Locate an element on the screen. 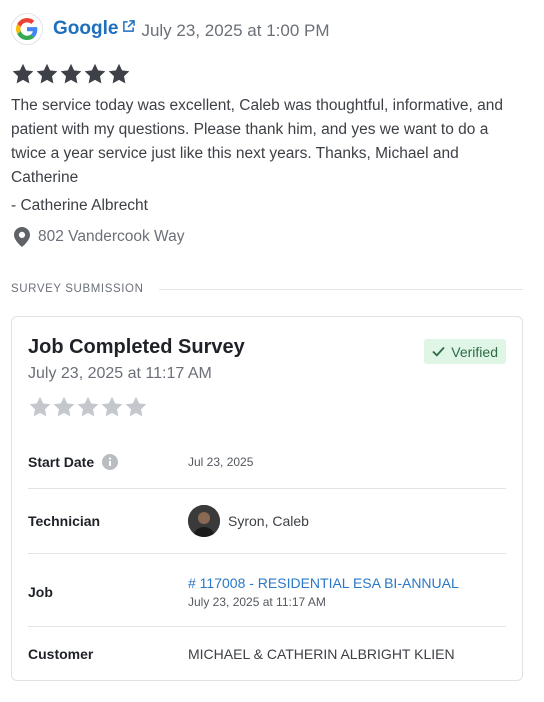  start-date-value: Jul 23, 2025 is located at coordinates (221, 462).